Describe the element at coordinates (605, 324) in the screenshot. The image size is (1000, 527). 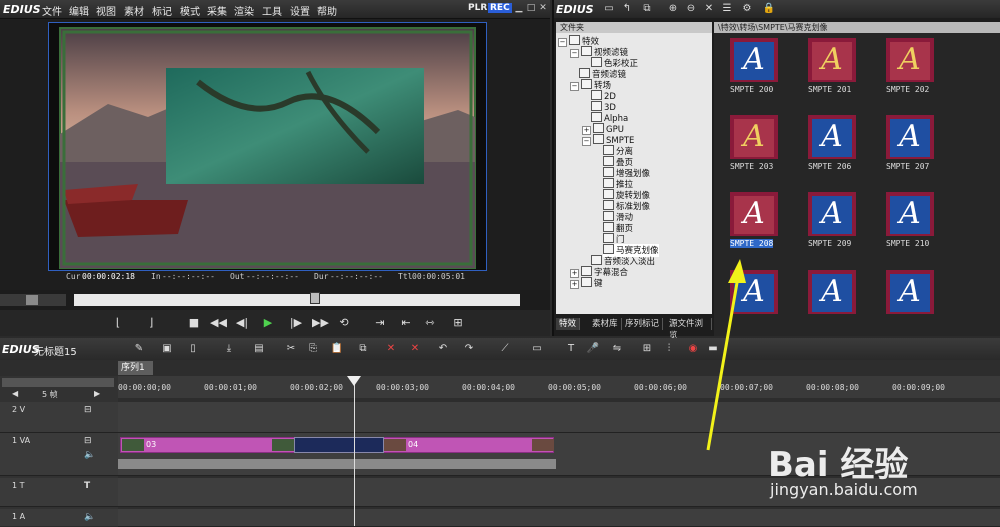
I see `tab-bin: 素材库` at that location.